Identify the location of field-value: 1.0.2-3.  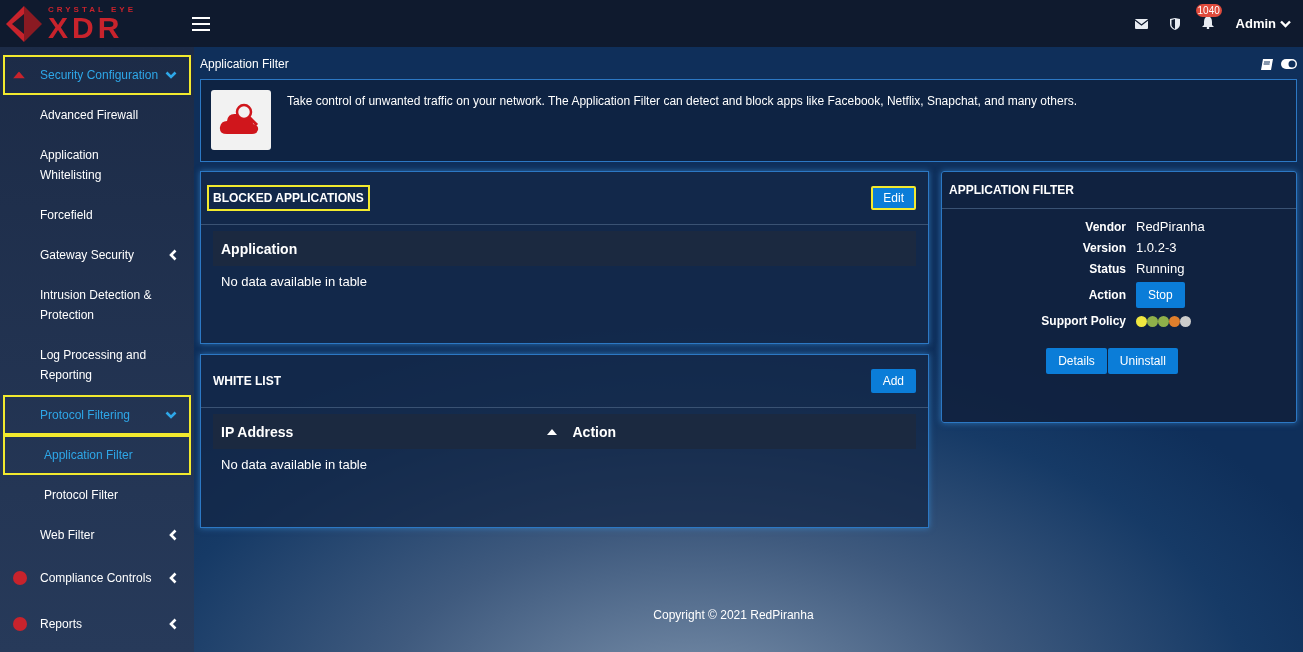
(1157, 247).